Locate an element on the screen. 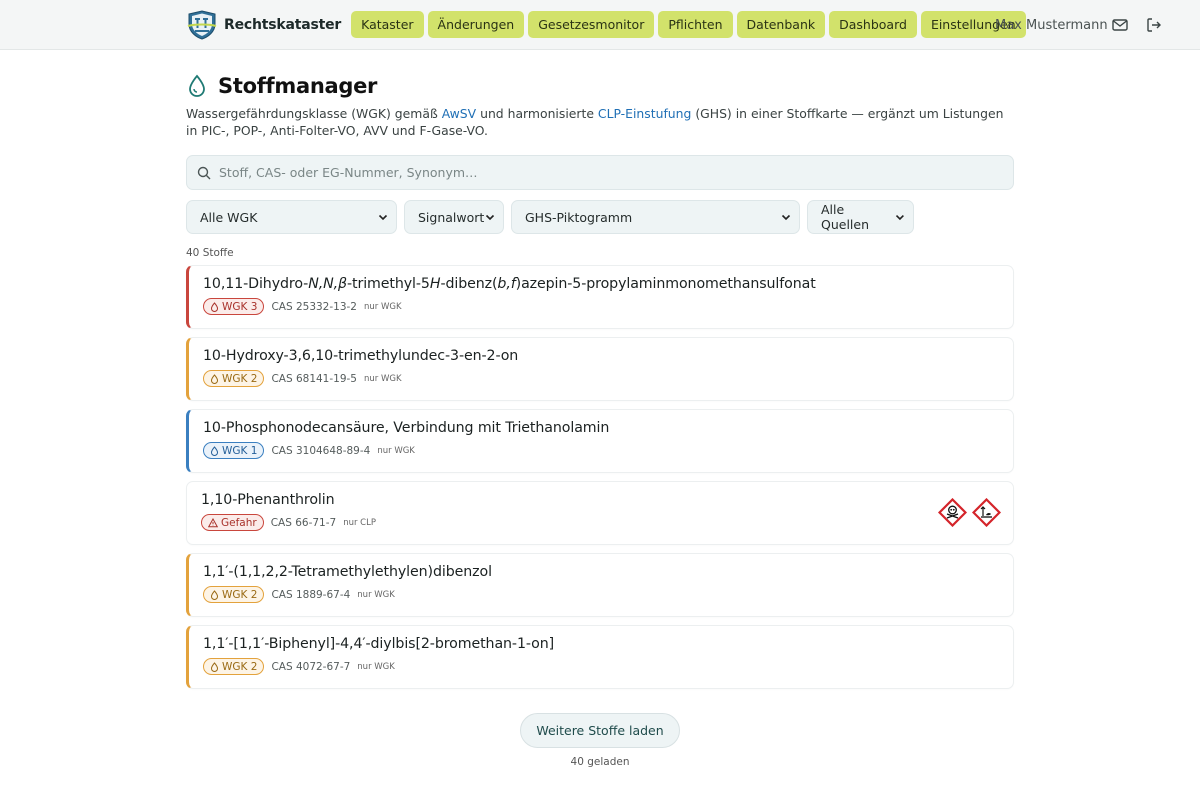 Image resolution: width=1200 pixels, height=791 pixels. nav-aenderungen: Änderungen is located at coordinates (476, 24).